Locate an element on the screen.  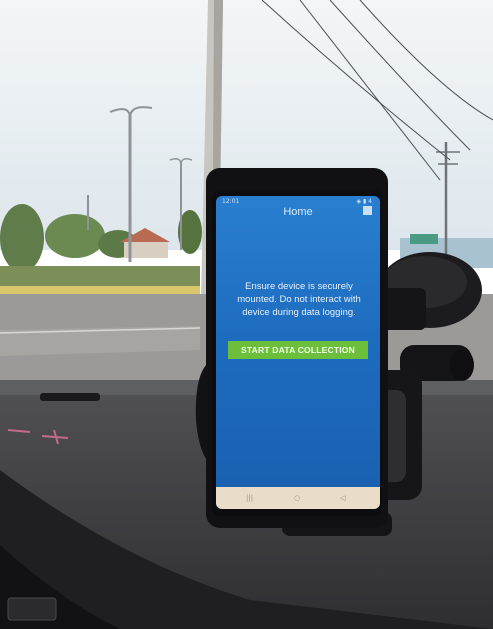
start-data-collection-button: START DATA COLLECTION is located at coordinates (298, 350).